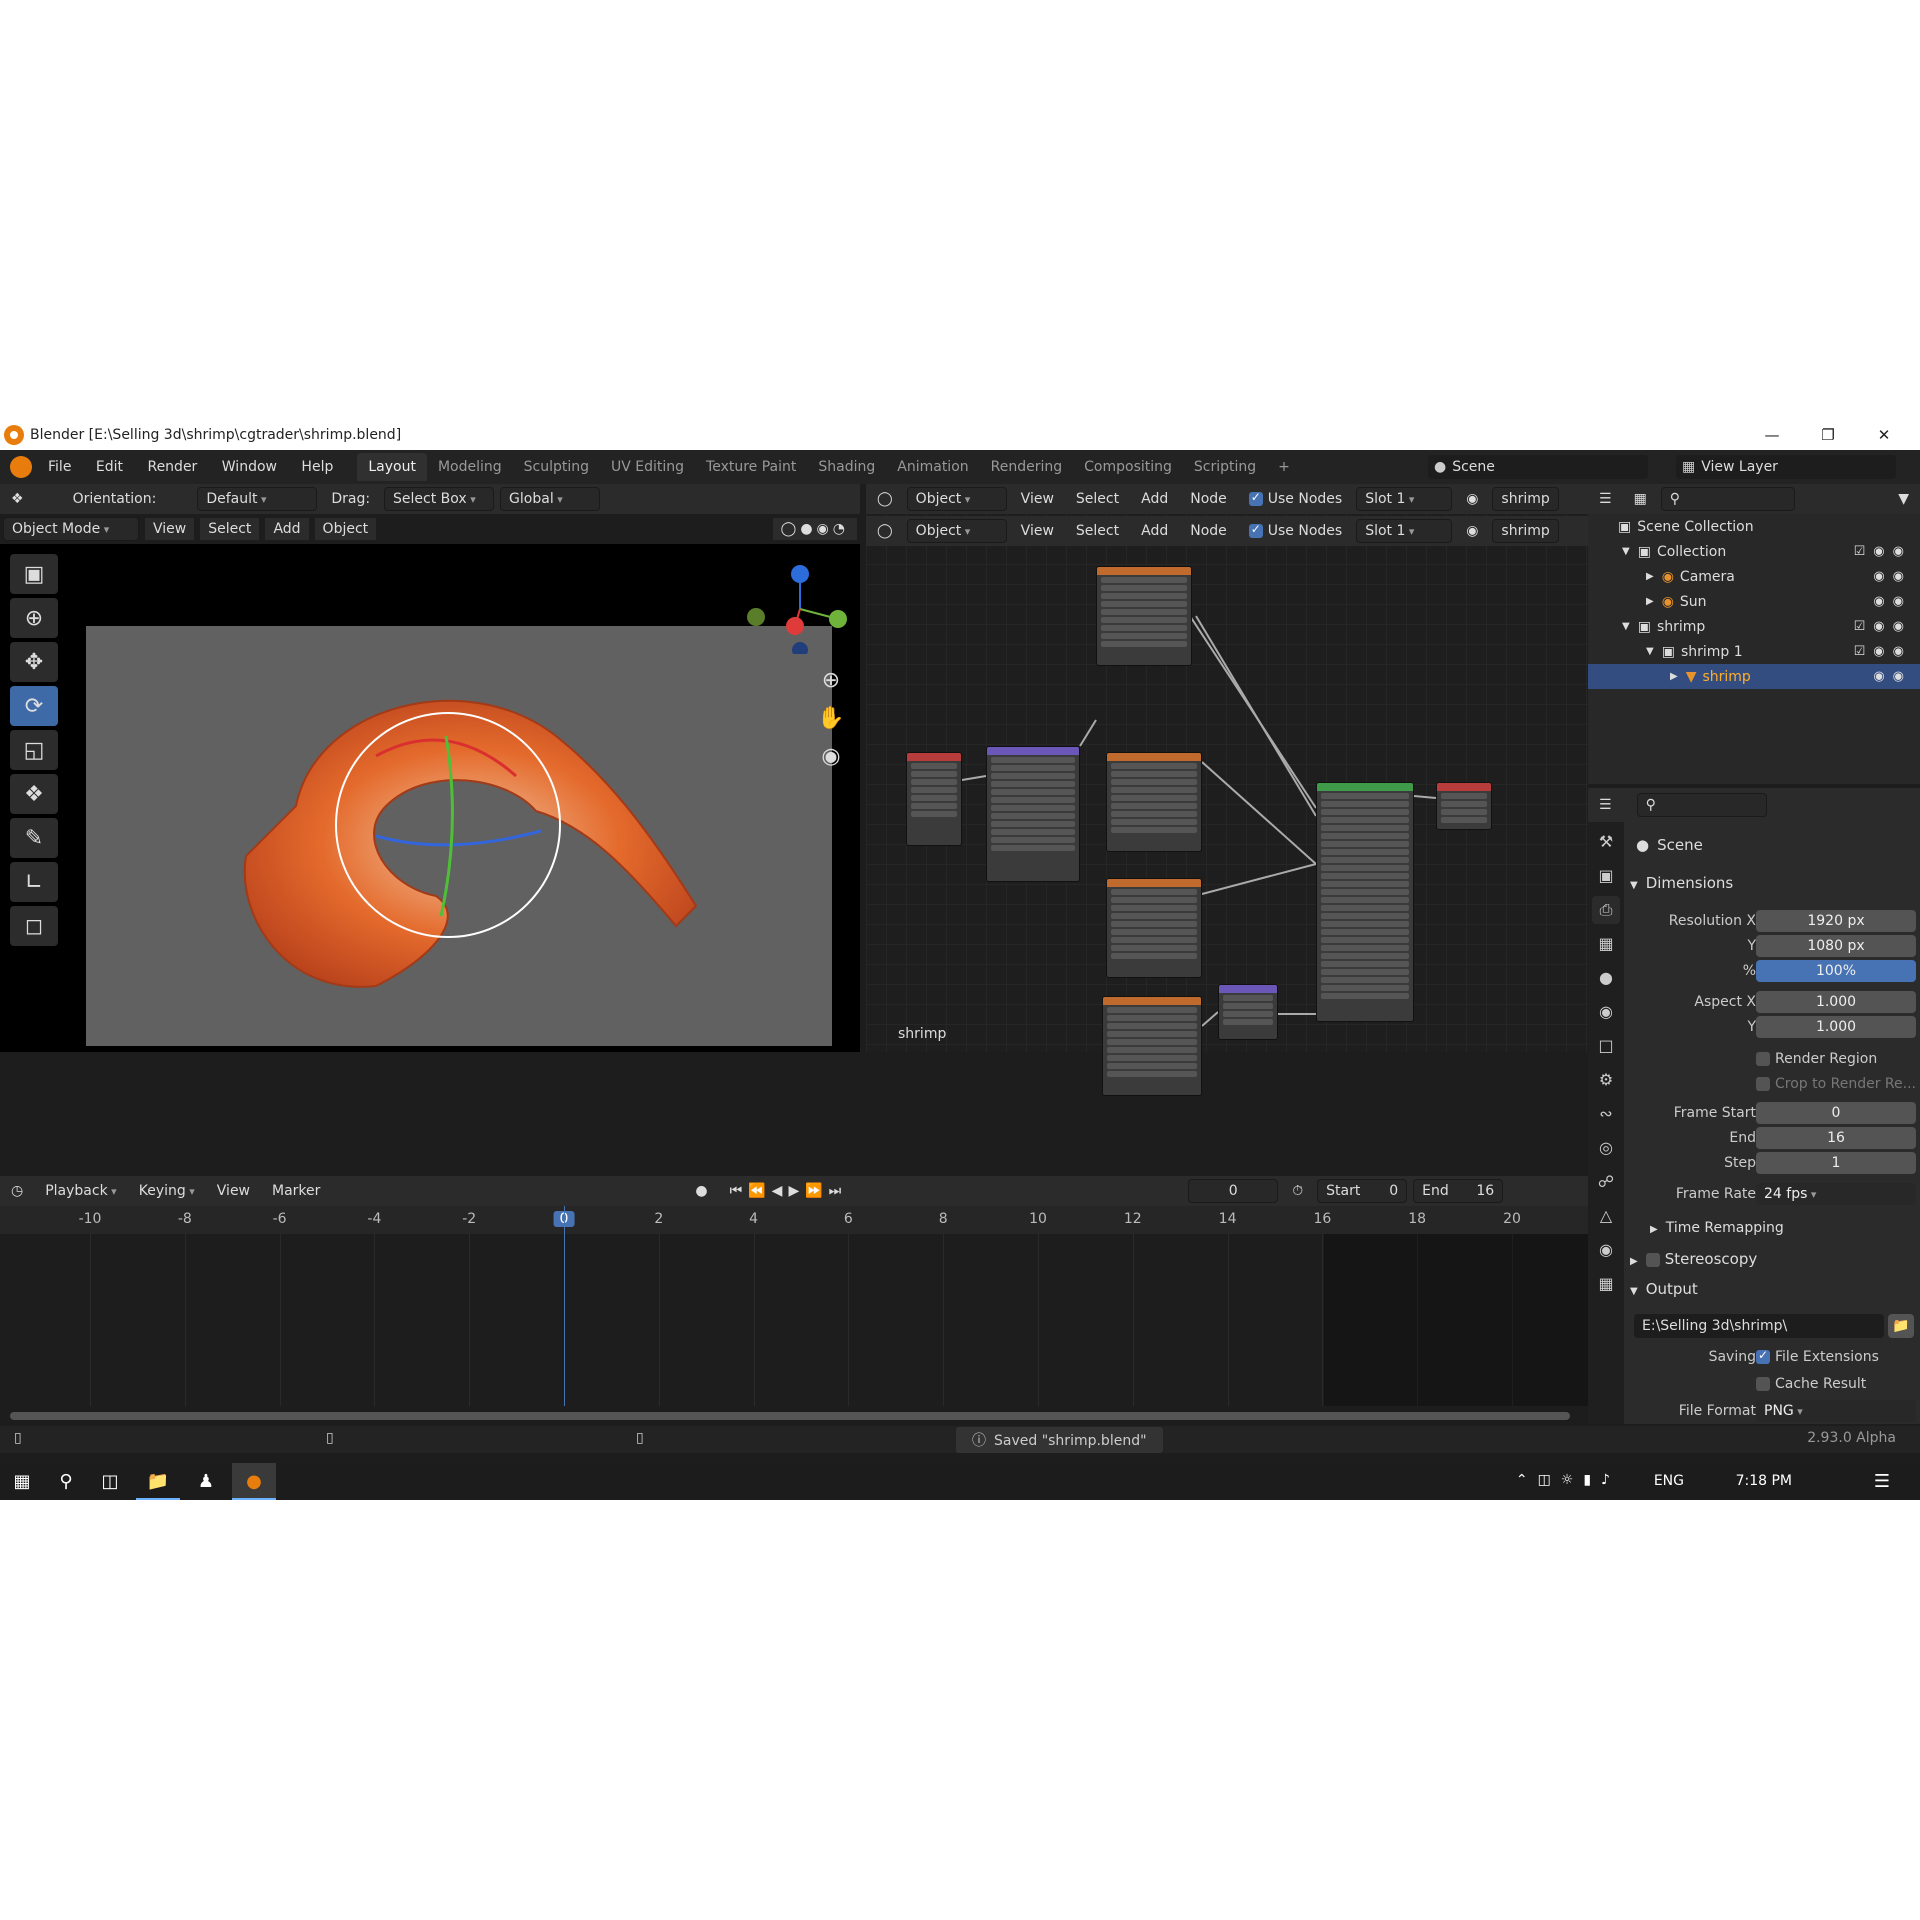  Describe the element at coordinates (22, 1481) in the screenshot. I see `windows-start-icon: ▦` at that location.